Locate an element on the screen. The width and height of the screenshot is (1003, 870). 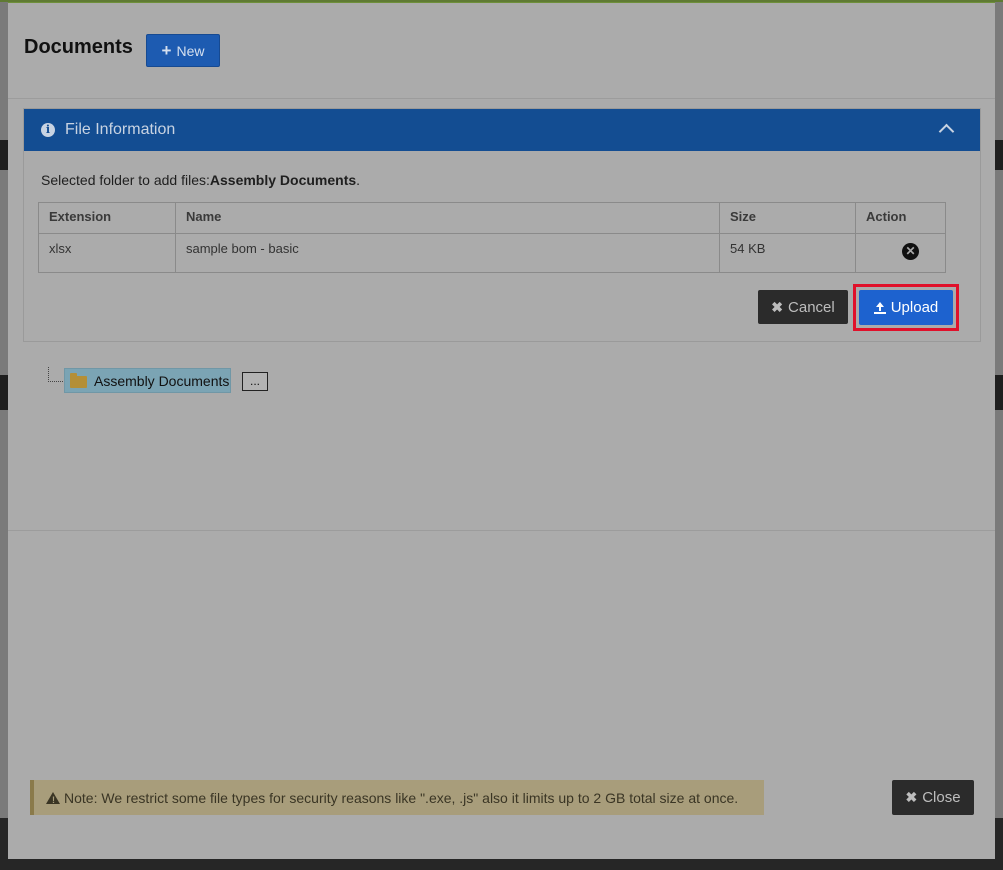
selected-folder-name: Assembly Documents is located at coordinates (283, 180).